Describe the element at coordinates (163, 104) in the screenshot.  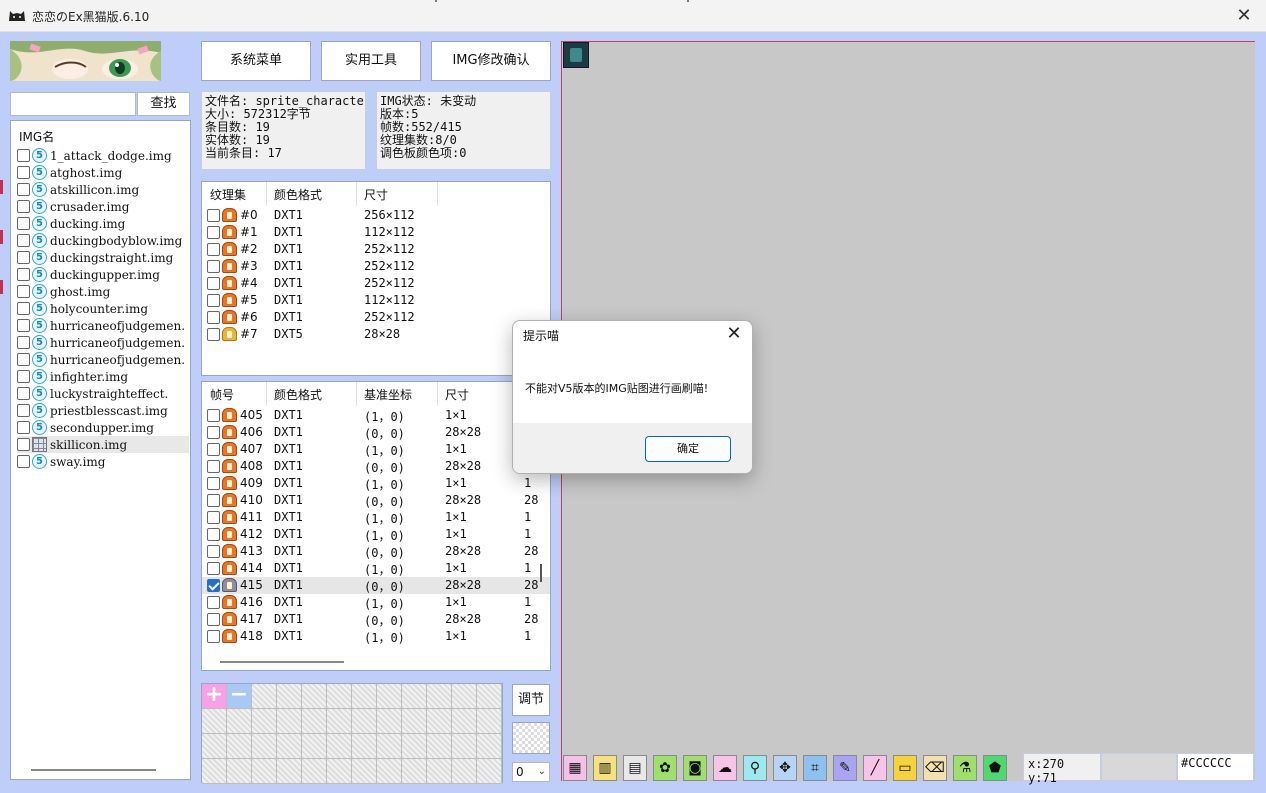
I see `search-button: 查找` at that location.